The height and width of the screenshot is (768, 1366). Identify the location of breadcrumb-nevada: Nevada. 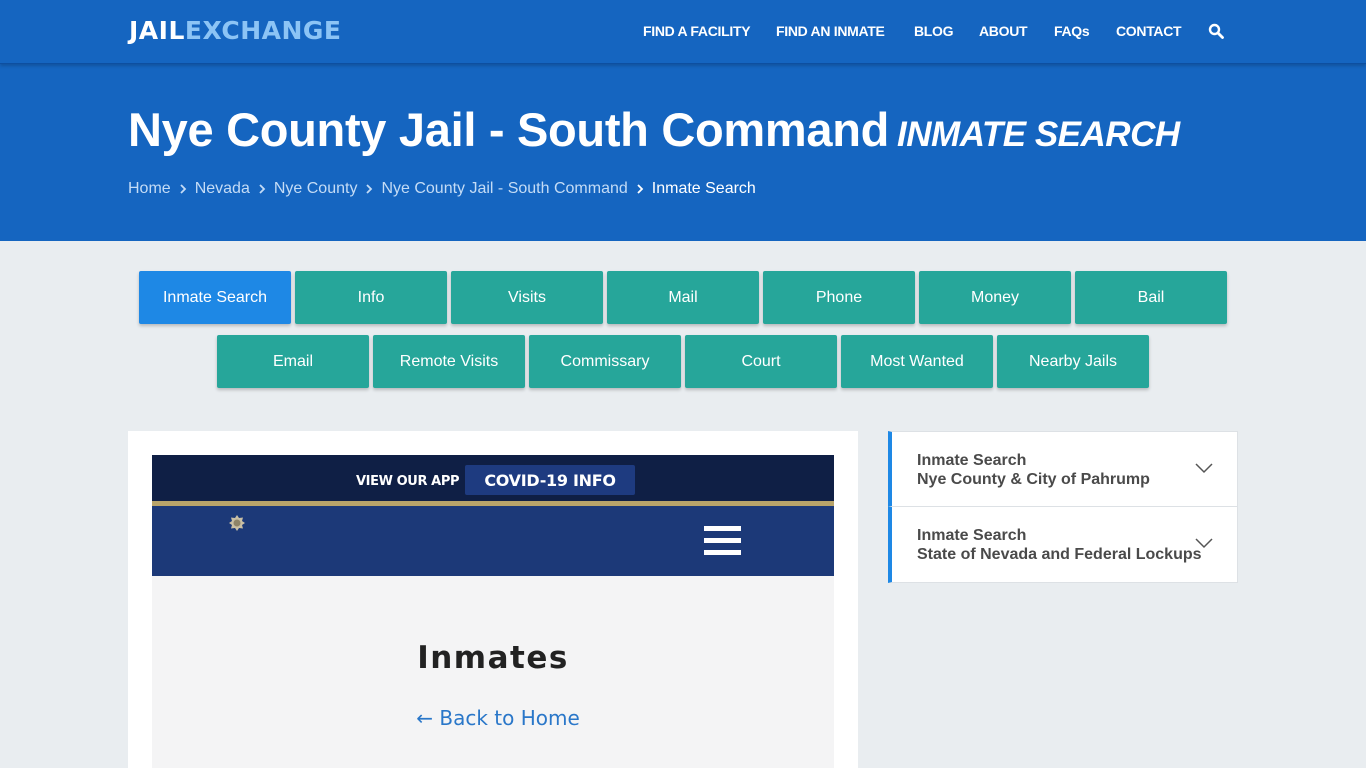
(222, 189).